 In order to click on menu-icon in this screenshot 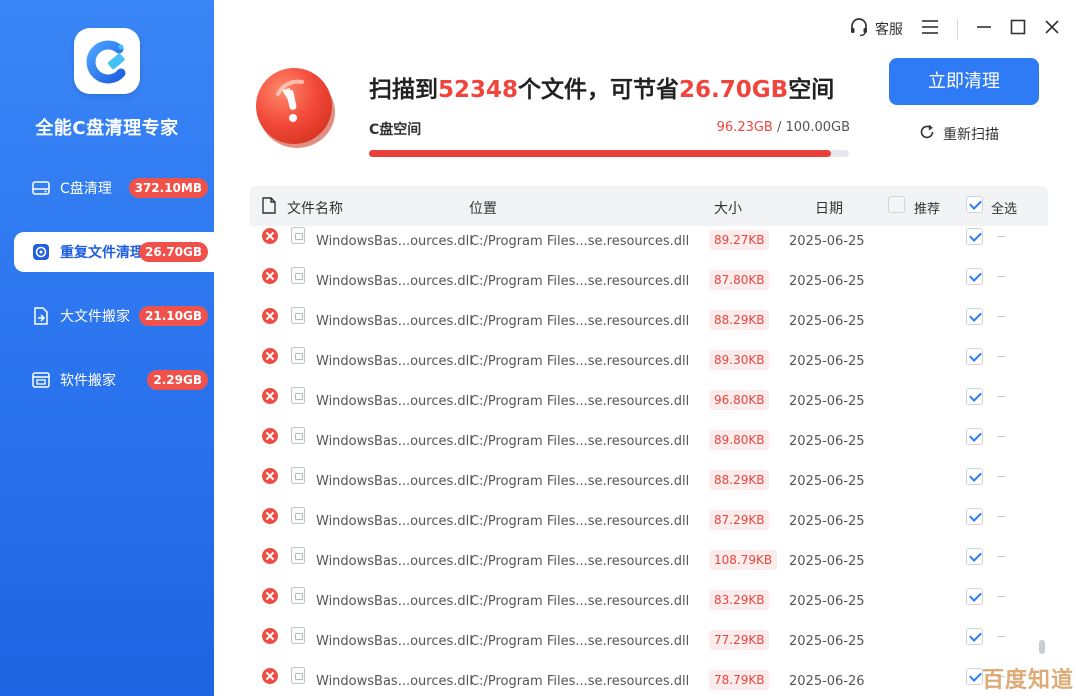, I will do `click(930, 29)`.